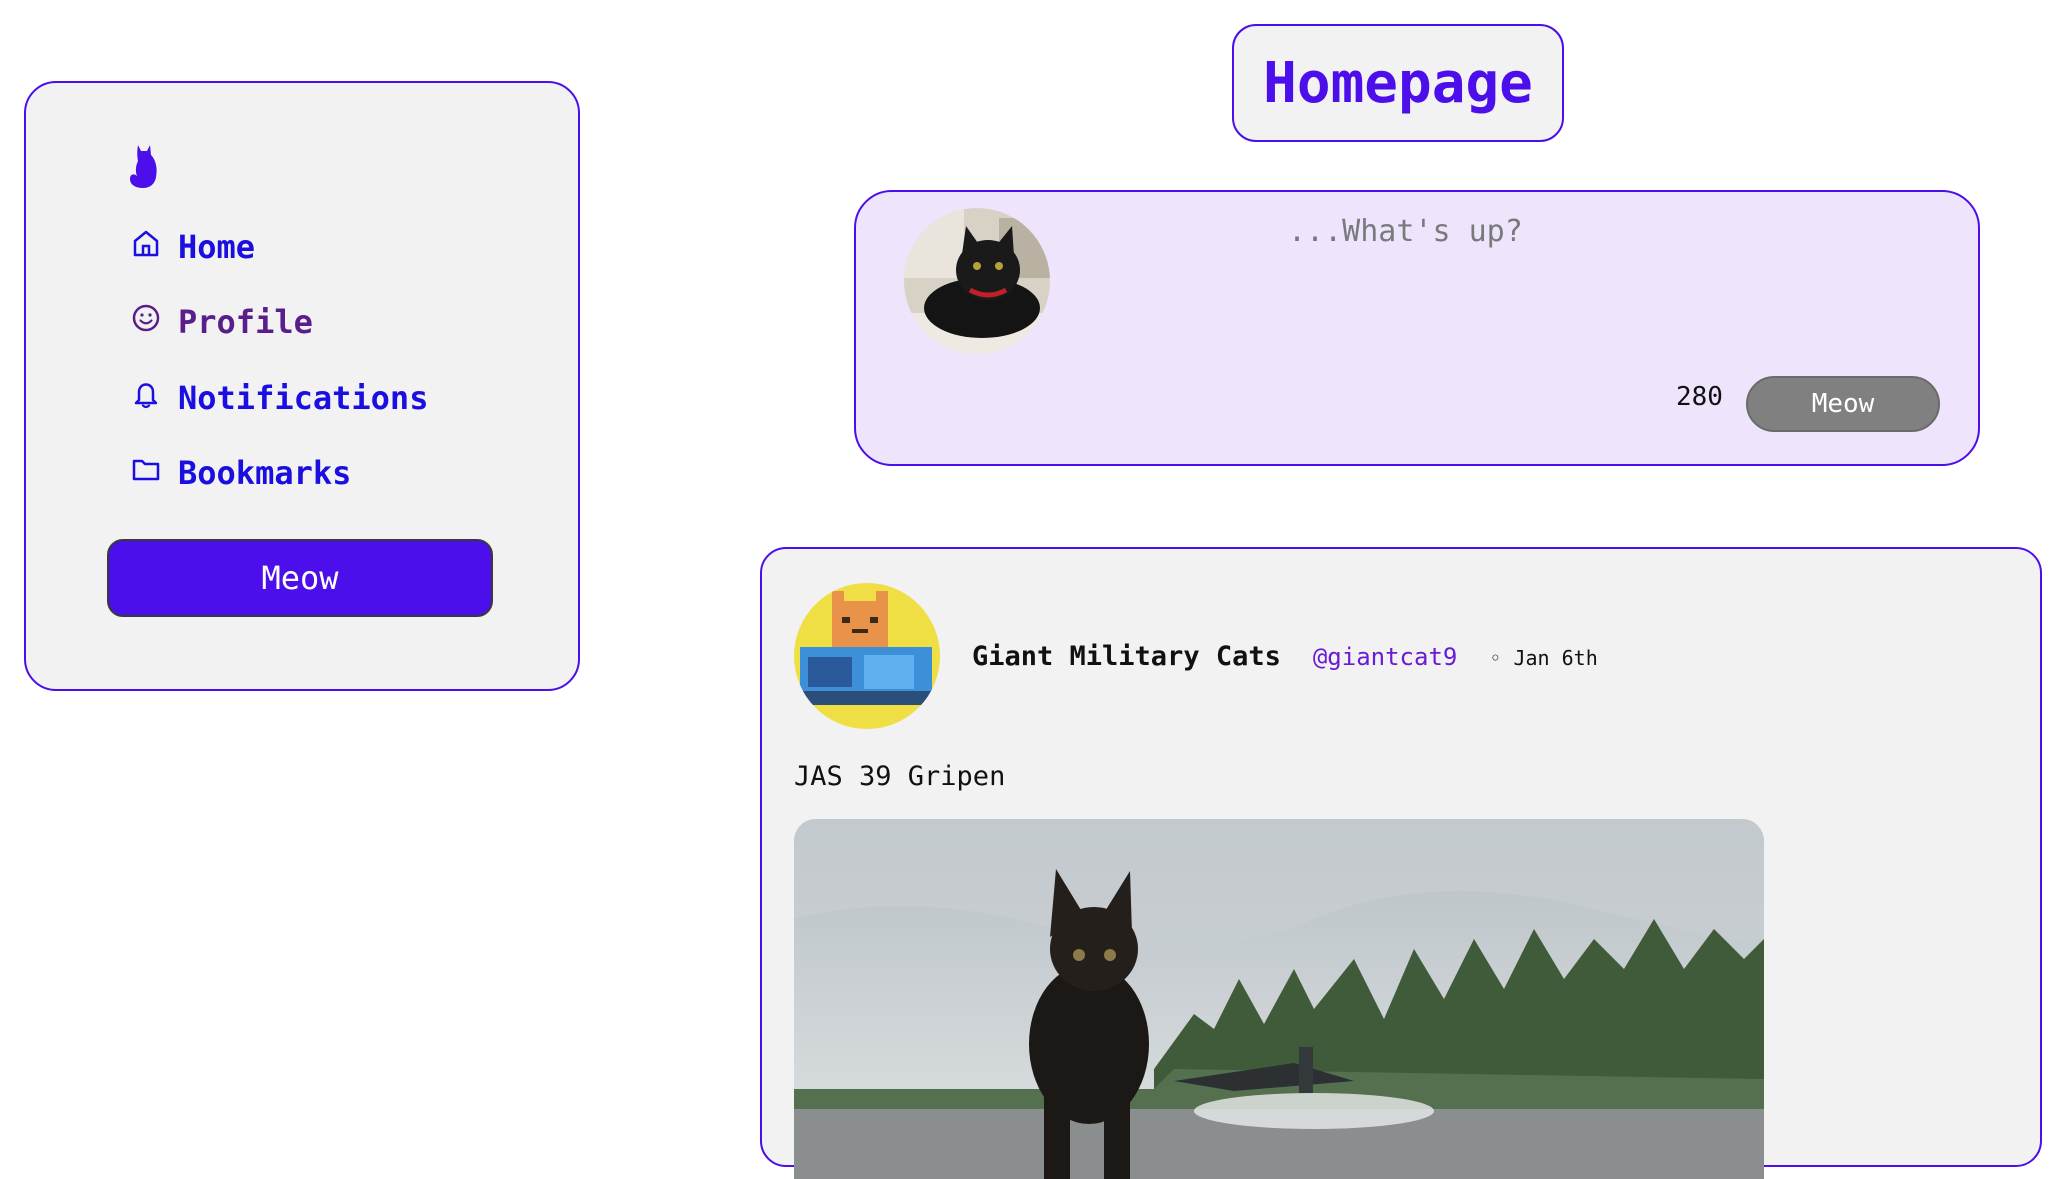 This screenshot has width=2068, height=1179. Describe the element at coordinates (303, 398) in the screenshot. I see `sidebar-item-label: Notifications` at that location.